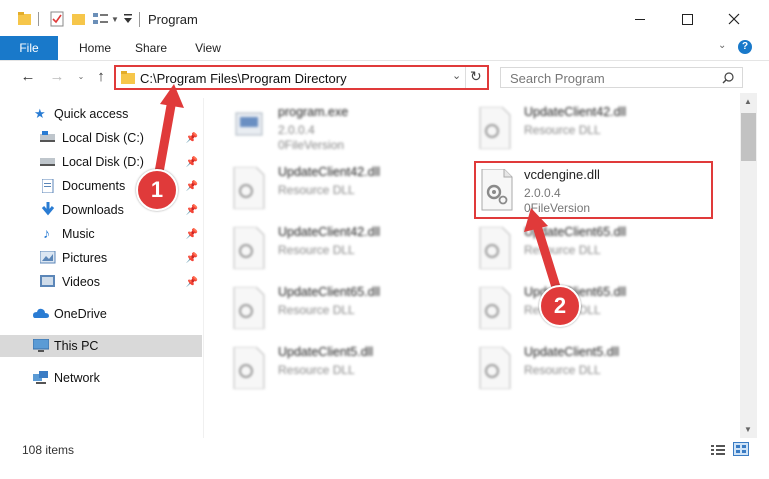 Image resolution: width=769 pixels, height=479 pixels. Describe the element at coordinates (101, 346) in the screenshot. I see `sidebar-item-this-pc: This PC` at that location.